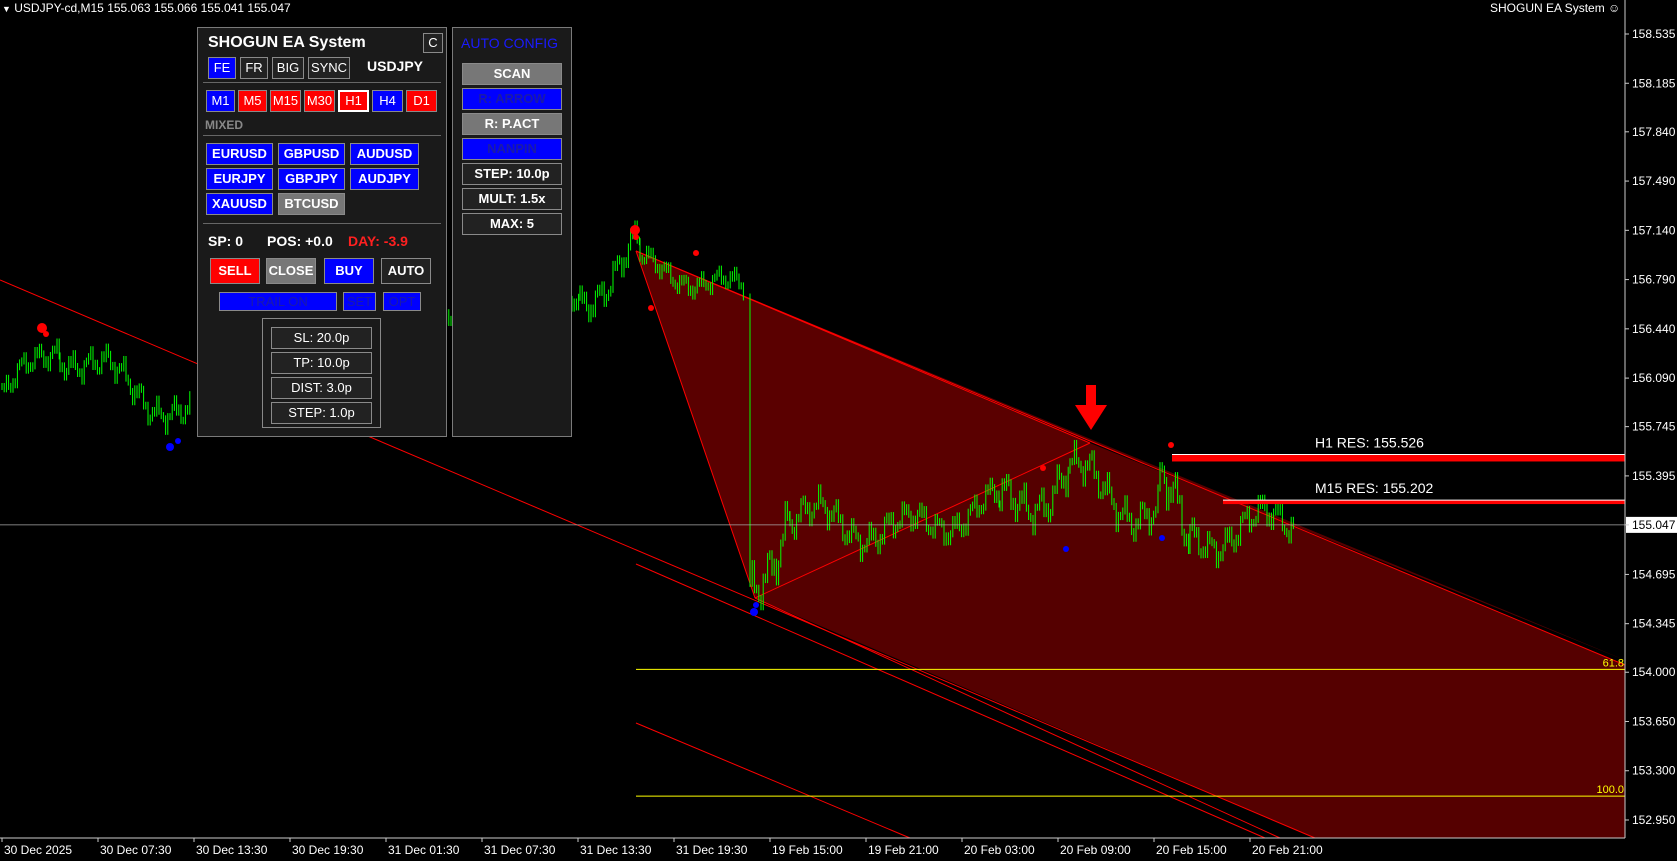 This screenshot has width=1677, height=861. I want to click on config-step-setting: STEP: 10.0p, so click(512, 174).